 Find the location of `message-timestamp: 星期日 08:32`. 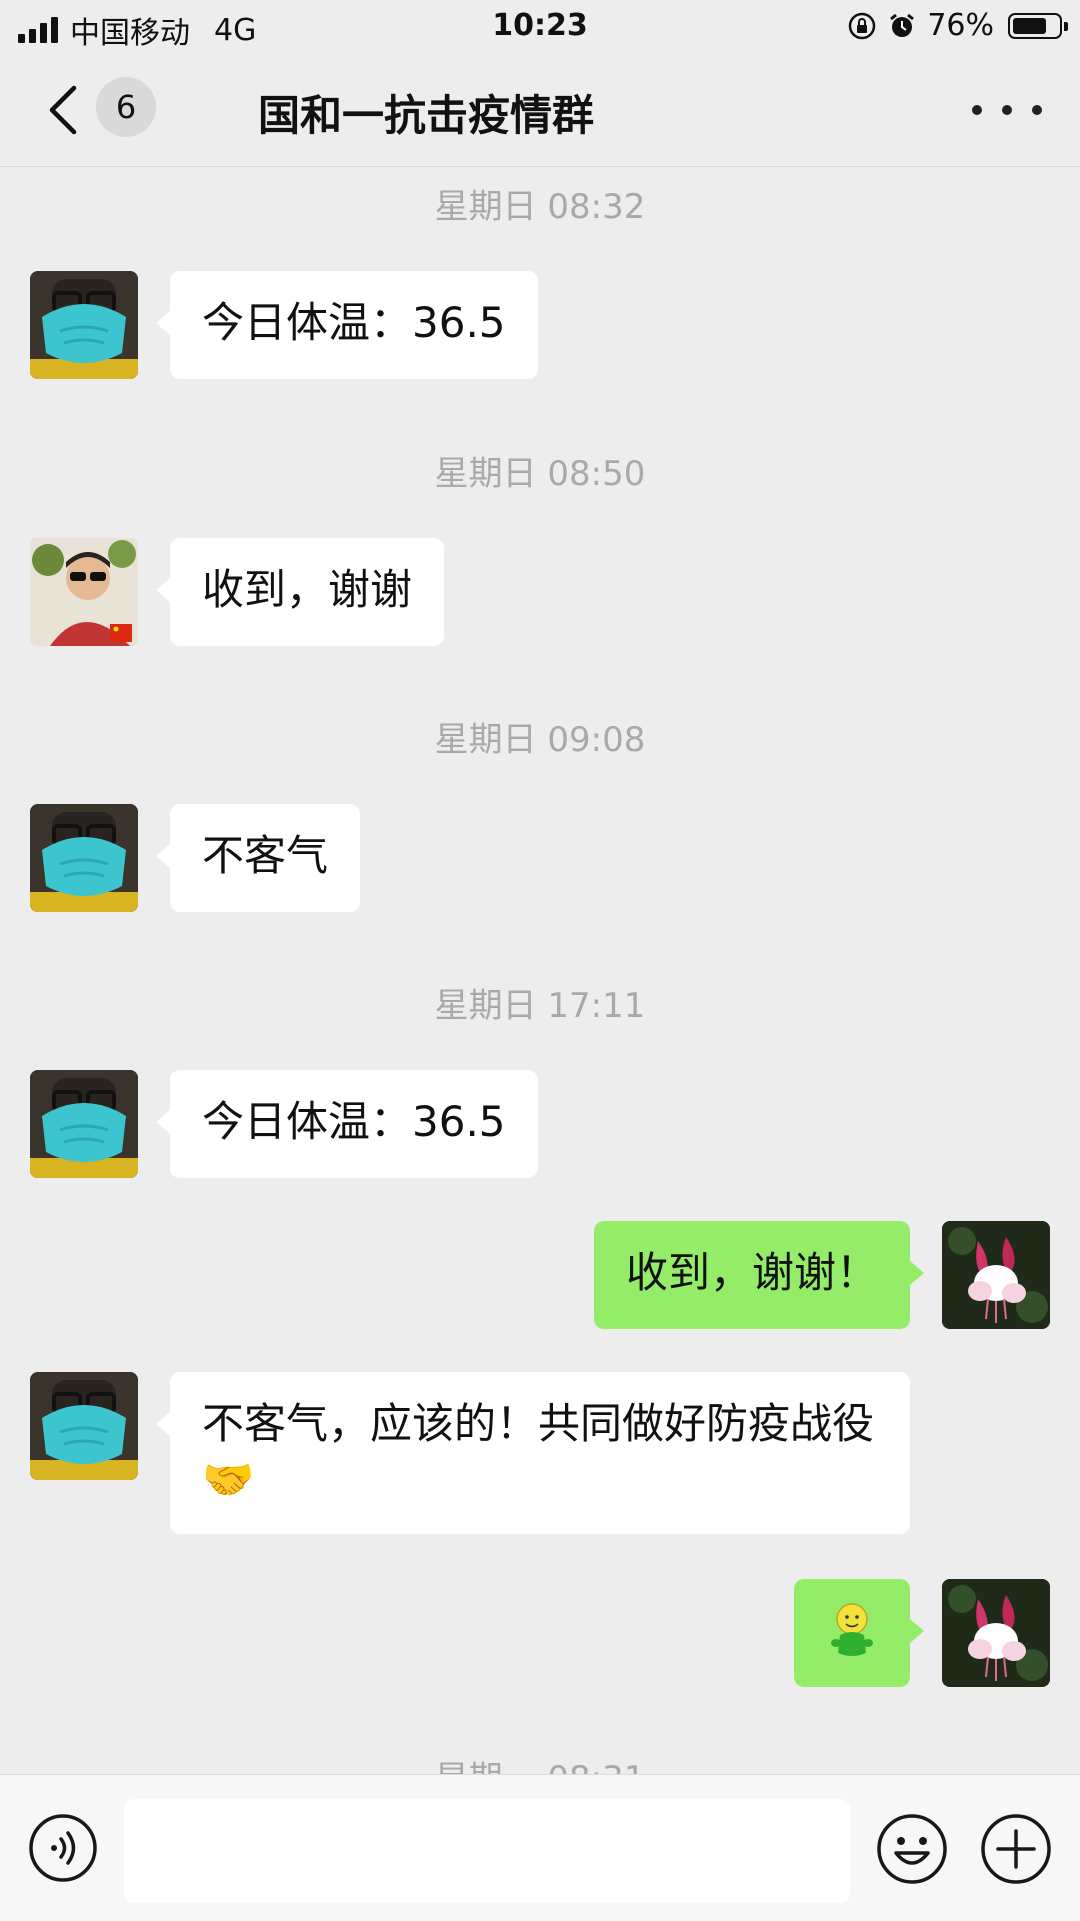

message-timestamp: 星期日 08:32 is located at coordinates (540, 207).